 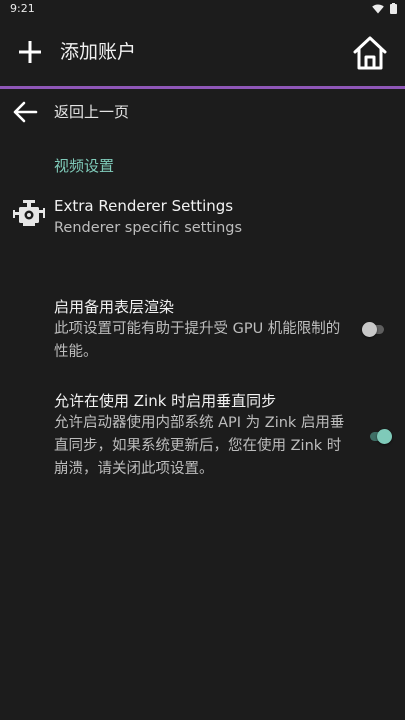 What do you see at coordinates (144, 206) in the screenshot?
I see `pref-title: Extra Renderer Settings` at bounding box center [144, 206].